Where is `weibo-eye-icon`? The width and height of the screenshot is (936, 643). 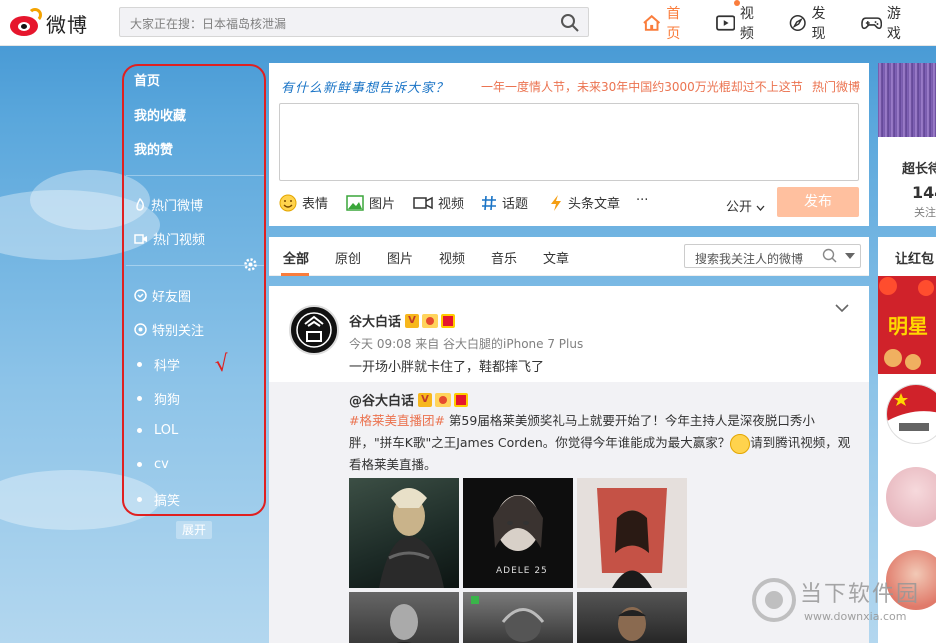 weibo-eye-icon is located at coordinates (25, 23).